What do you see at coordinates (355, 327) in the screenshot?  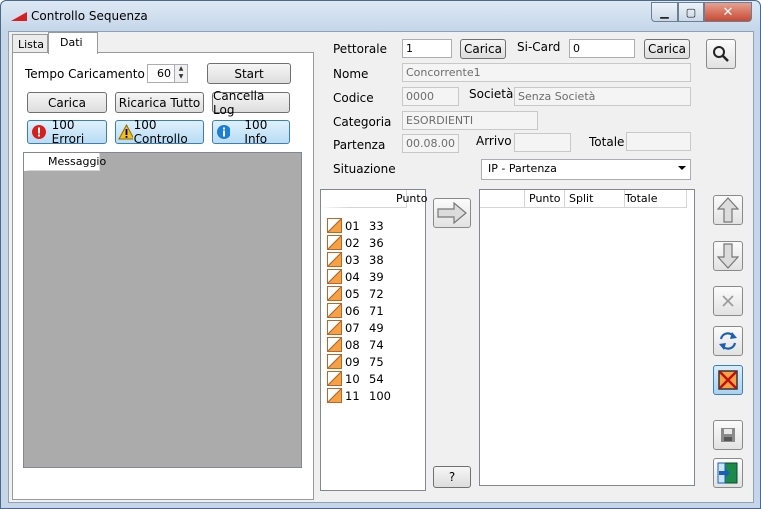 I see `list-item: 07 49` at bounding box center [355, 327].